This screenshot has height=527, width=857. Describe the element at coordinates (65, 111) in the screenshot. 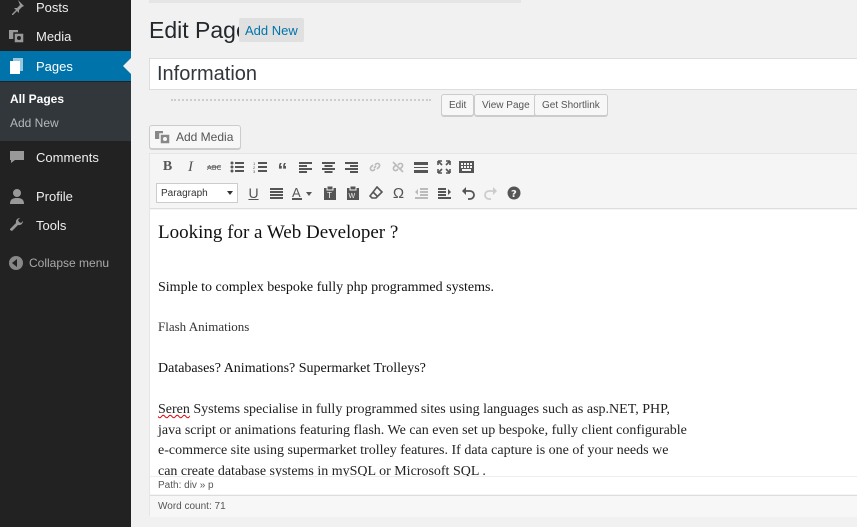

I see `pages-submenu: All Pages Add New` at that location.